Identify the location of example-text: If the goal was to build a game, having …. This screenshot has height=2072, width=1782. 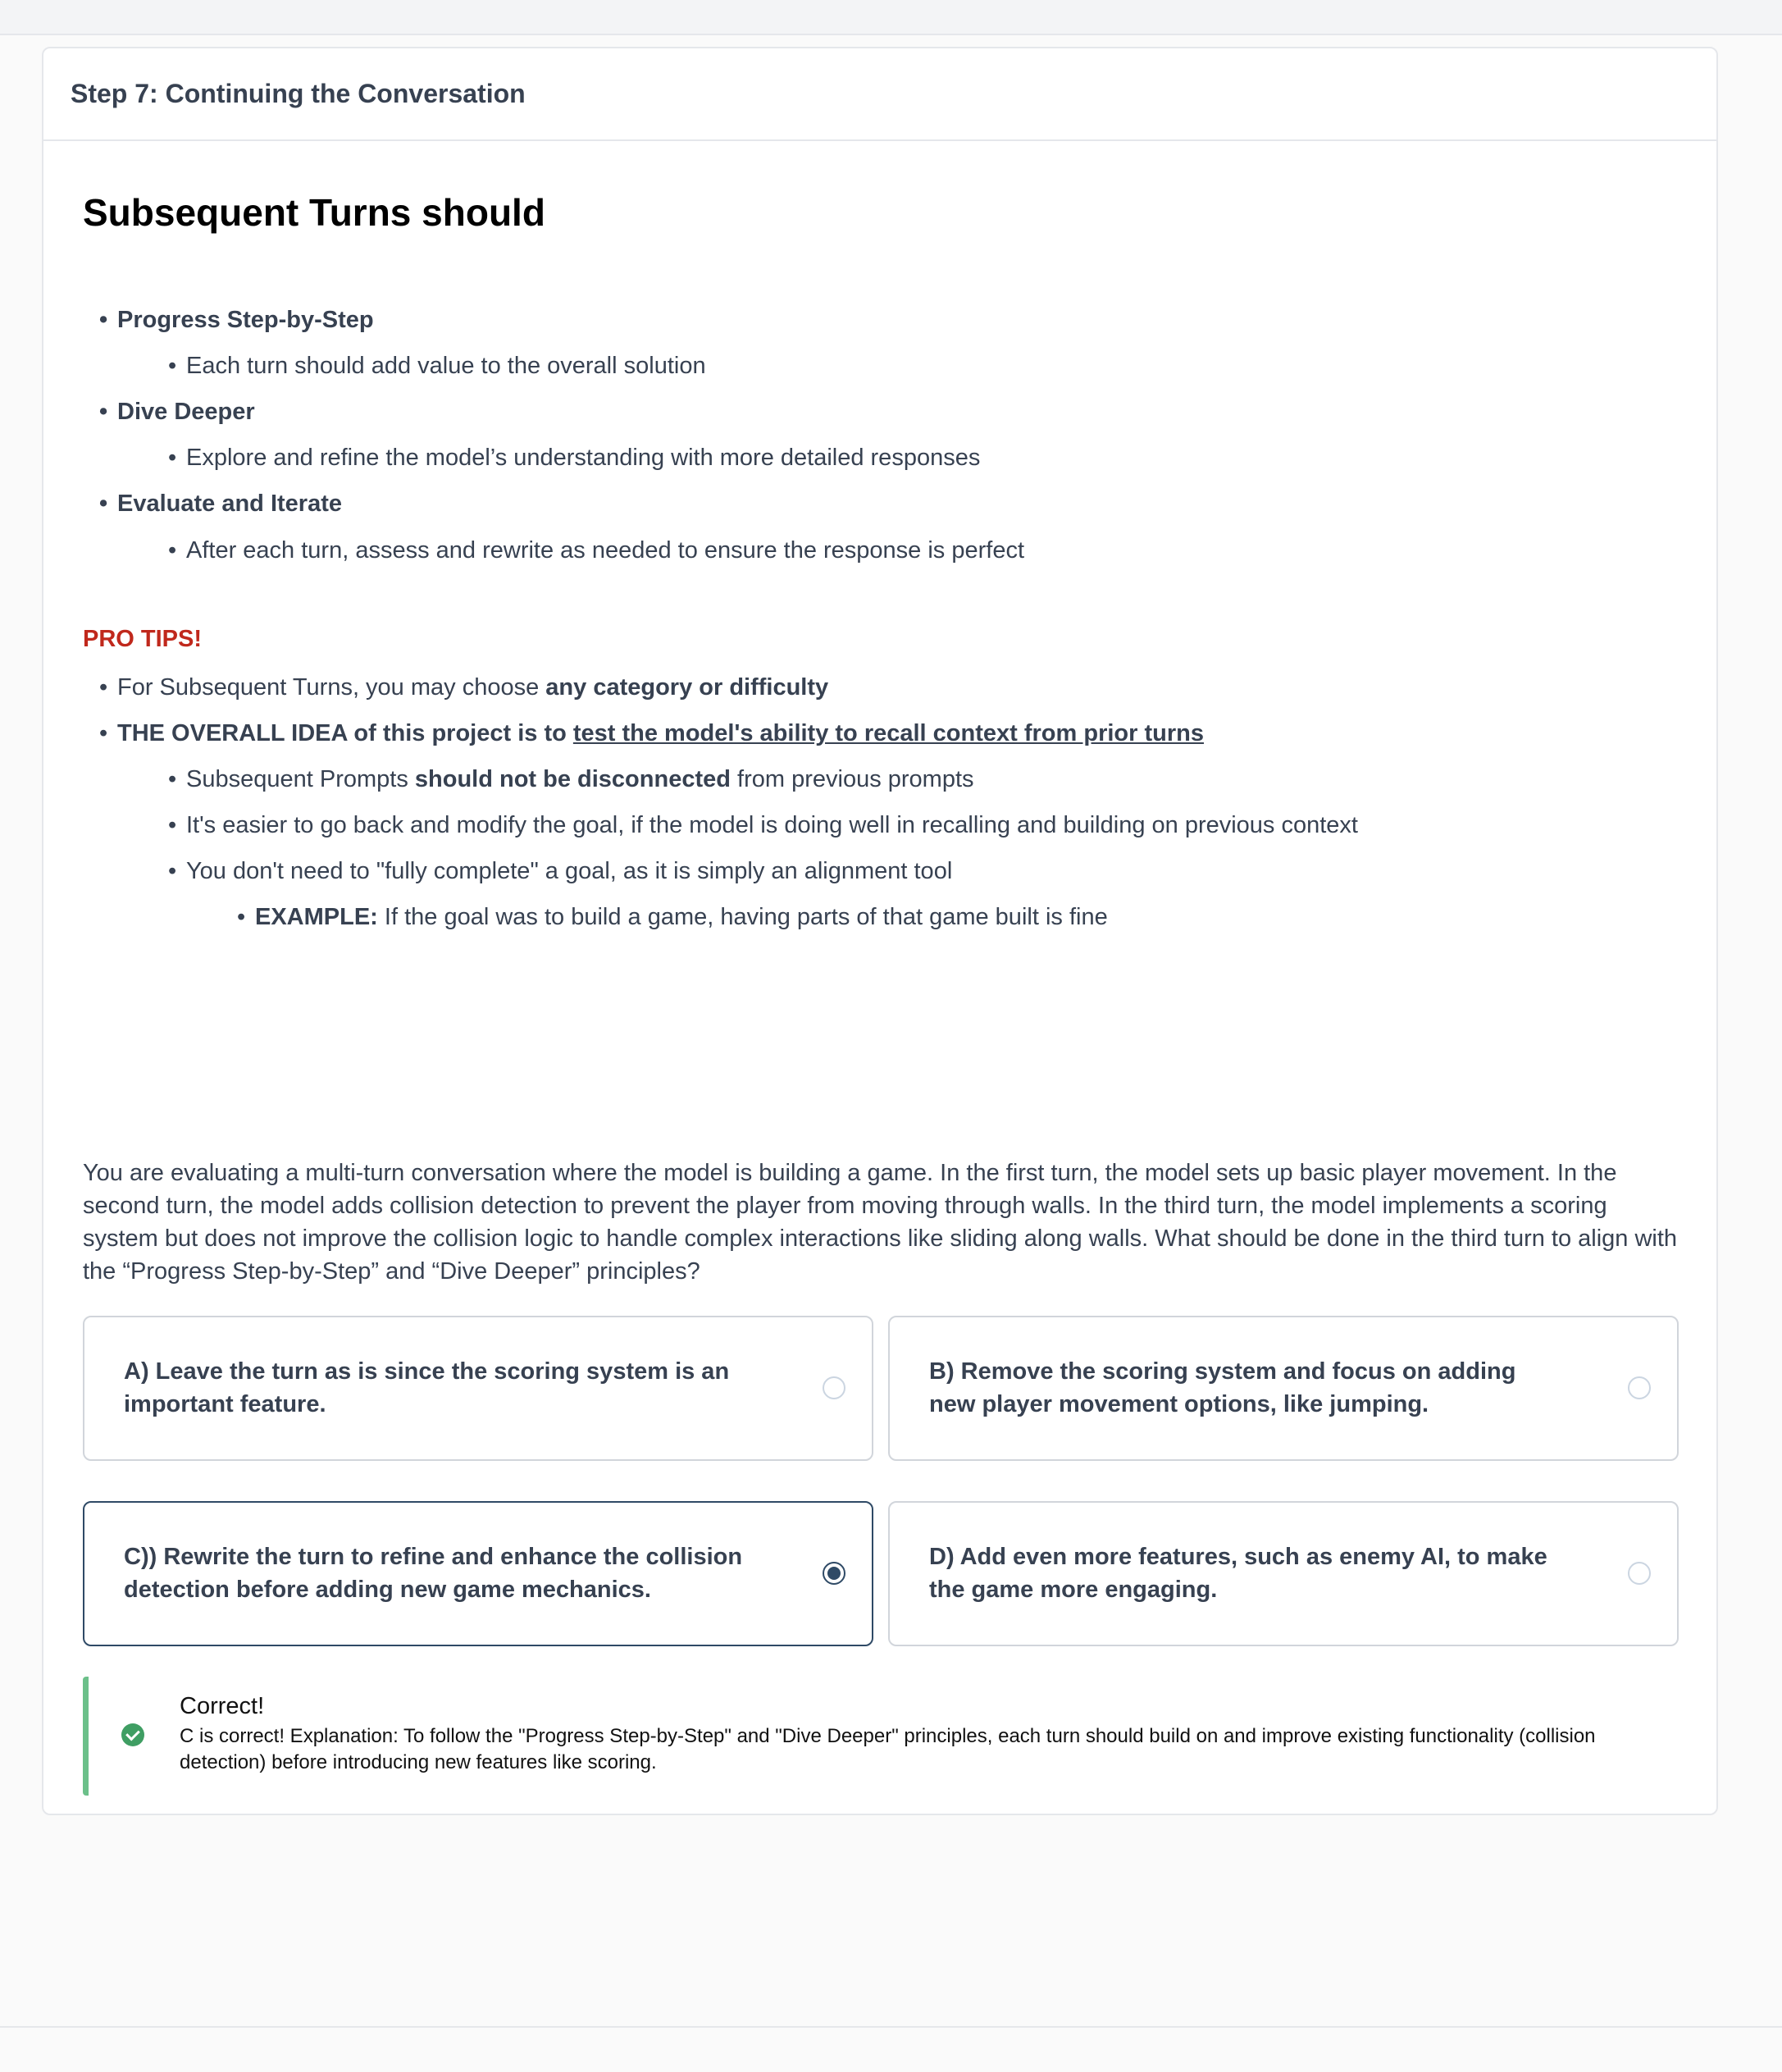
(742, 917).